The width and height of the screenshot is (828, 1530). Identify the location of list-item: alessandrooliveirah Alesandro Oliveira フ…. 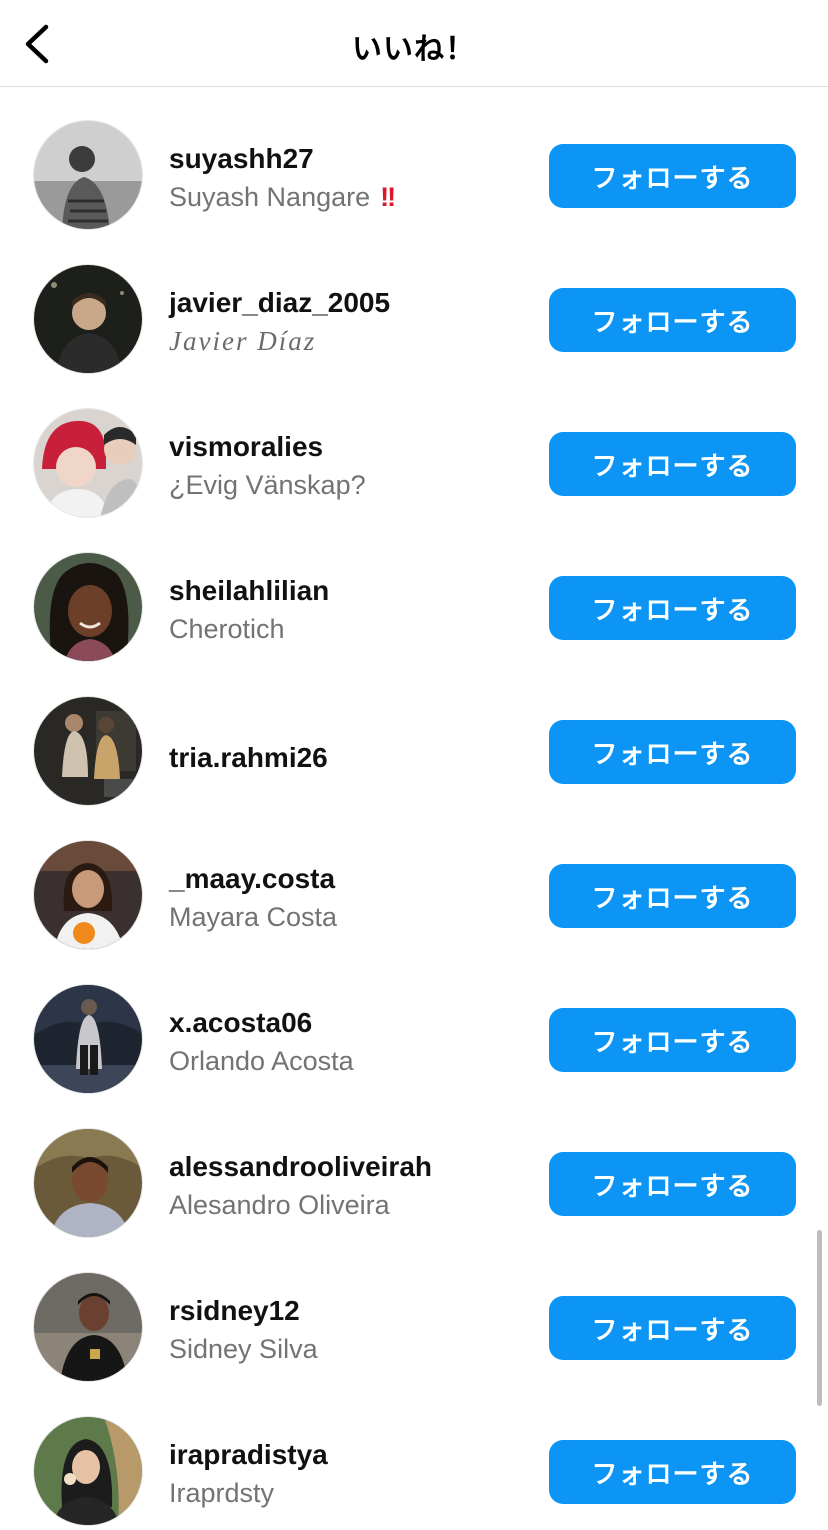
(414, 1168).